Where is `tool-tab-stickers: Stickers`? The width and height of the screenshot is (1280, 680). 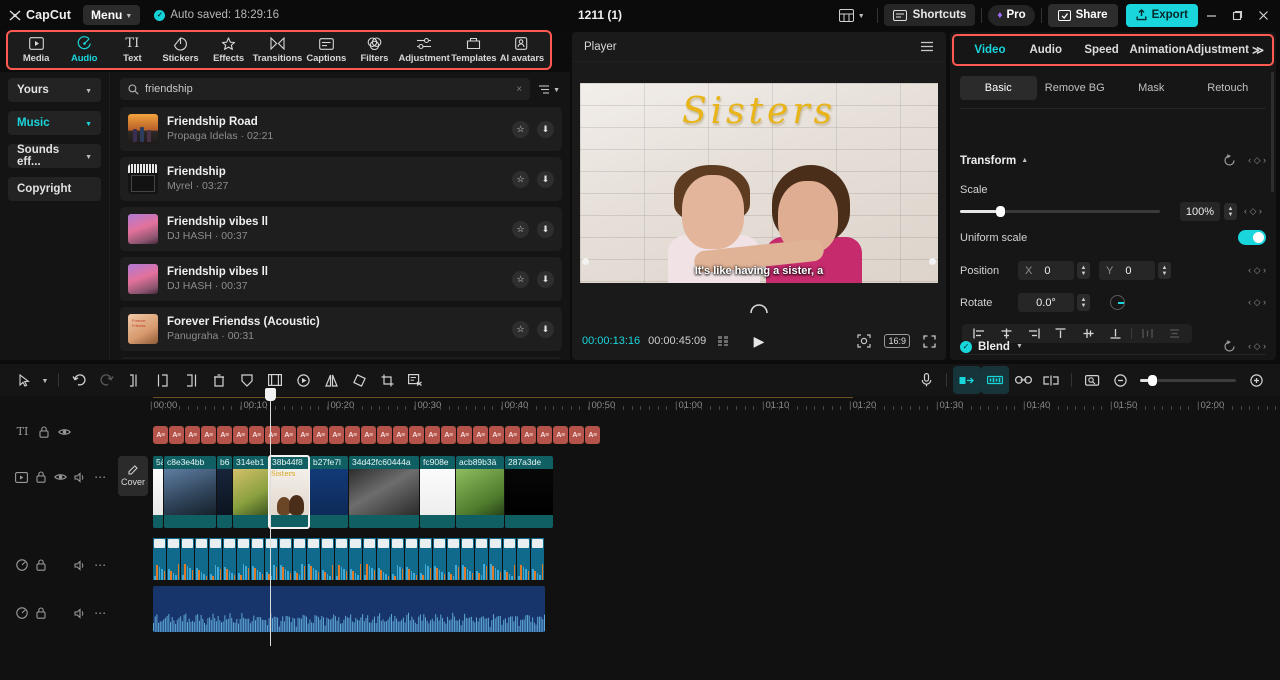 tool-tab-stickers: Stickers is located at coordinates (180, 50).